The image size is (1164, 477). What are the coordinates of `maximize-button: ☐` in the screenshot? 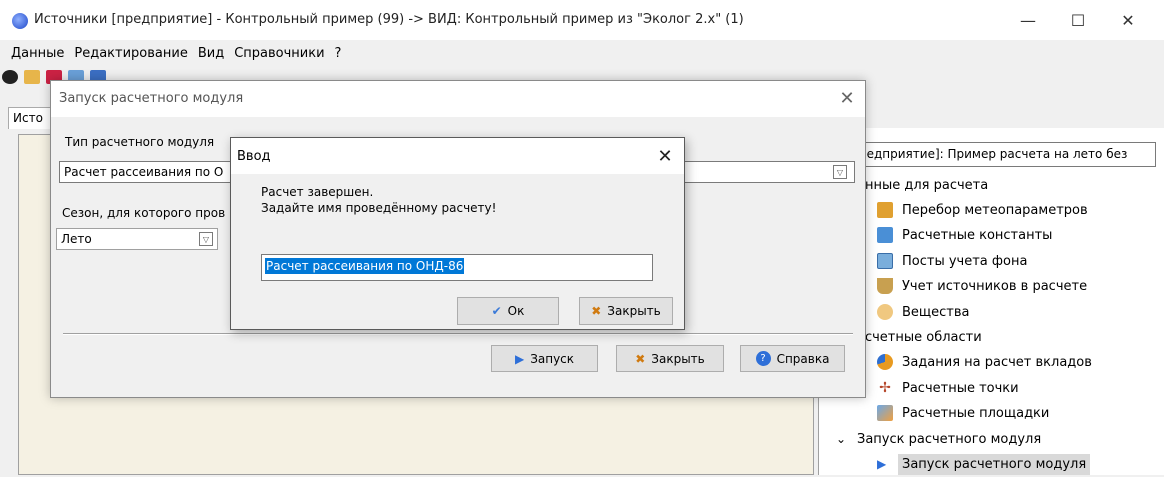 It's located at (1078, 20).